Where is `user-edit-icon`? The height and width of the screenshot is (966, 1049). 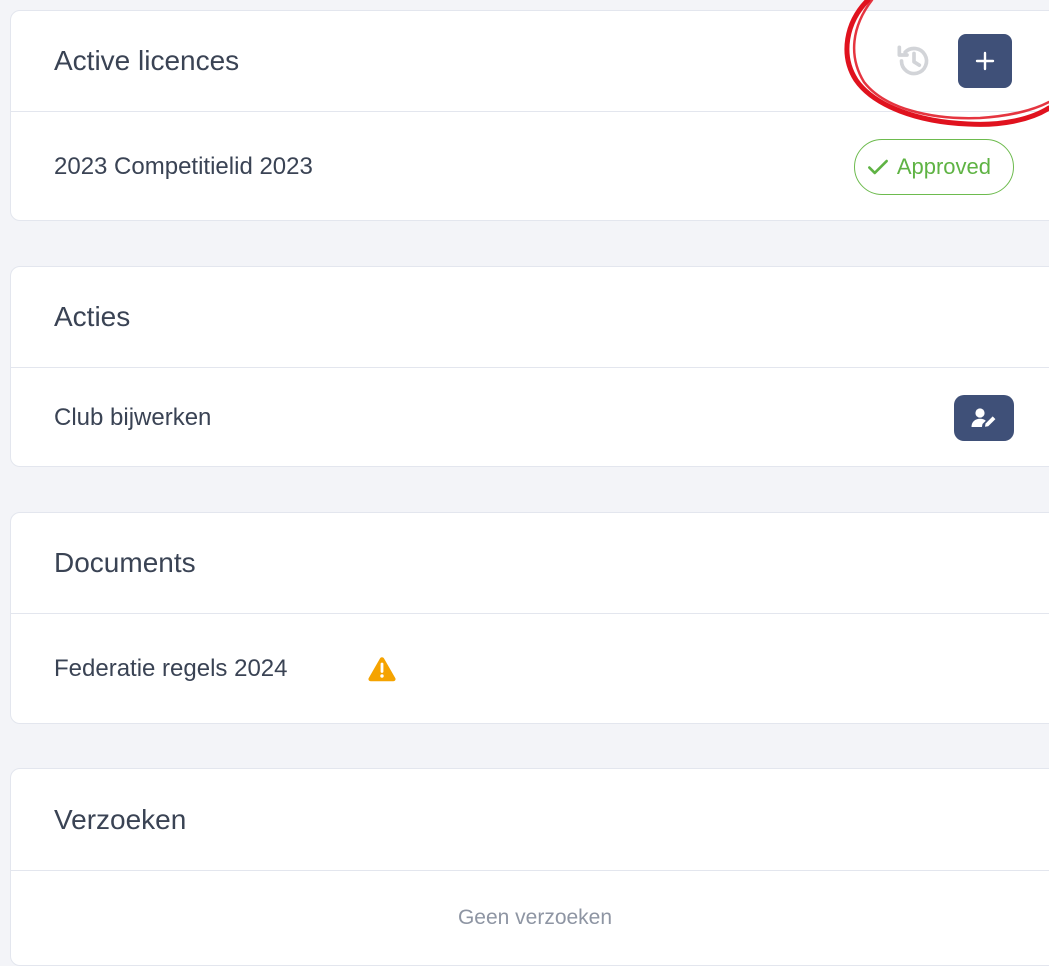 user-edit-icon is located at coordinates (983, 417).